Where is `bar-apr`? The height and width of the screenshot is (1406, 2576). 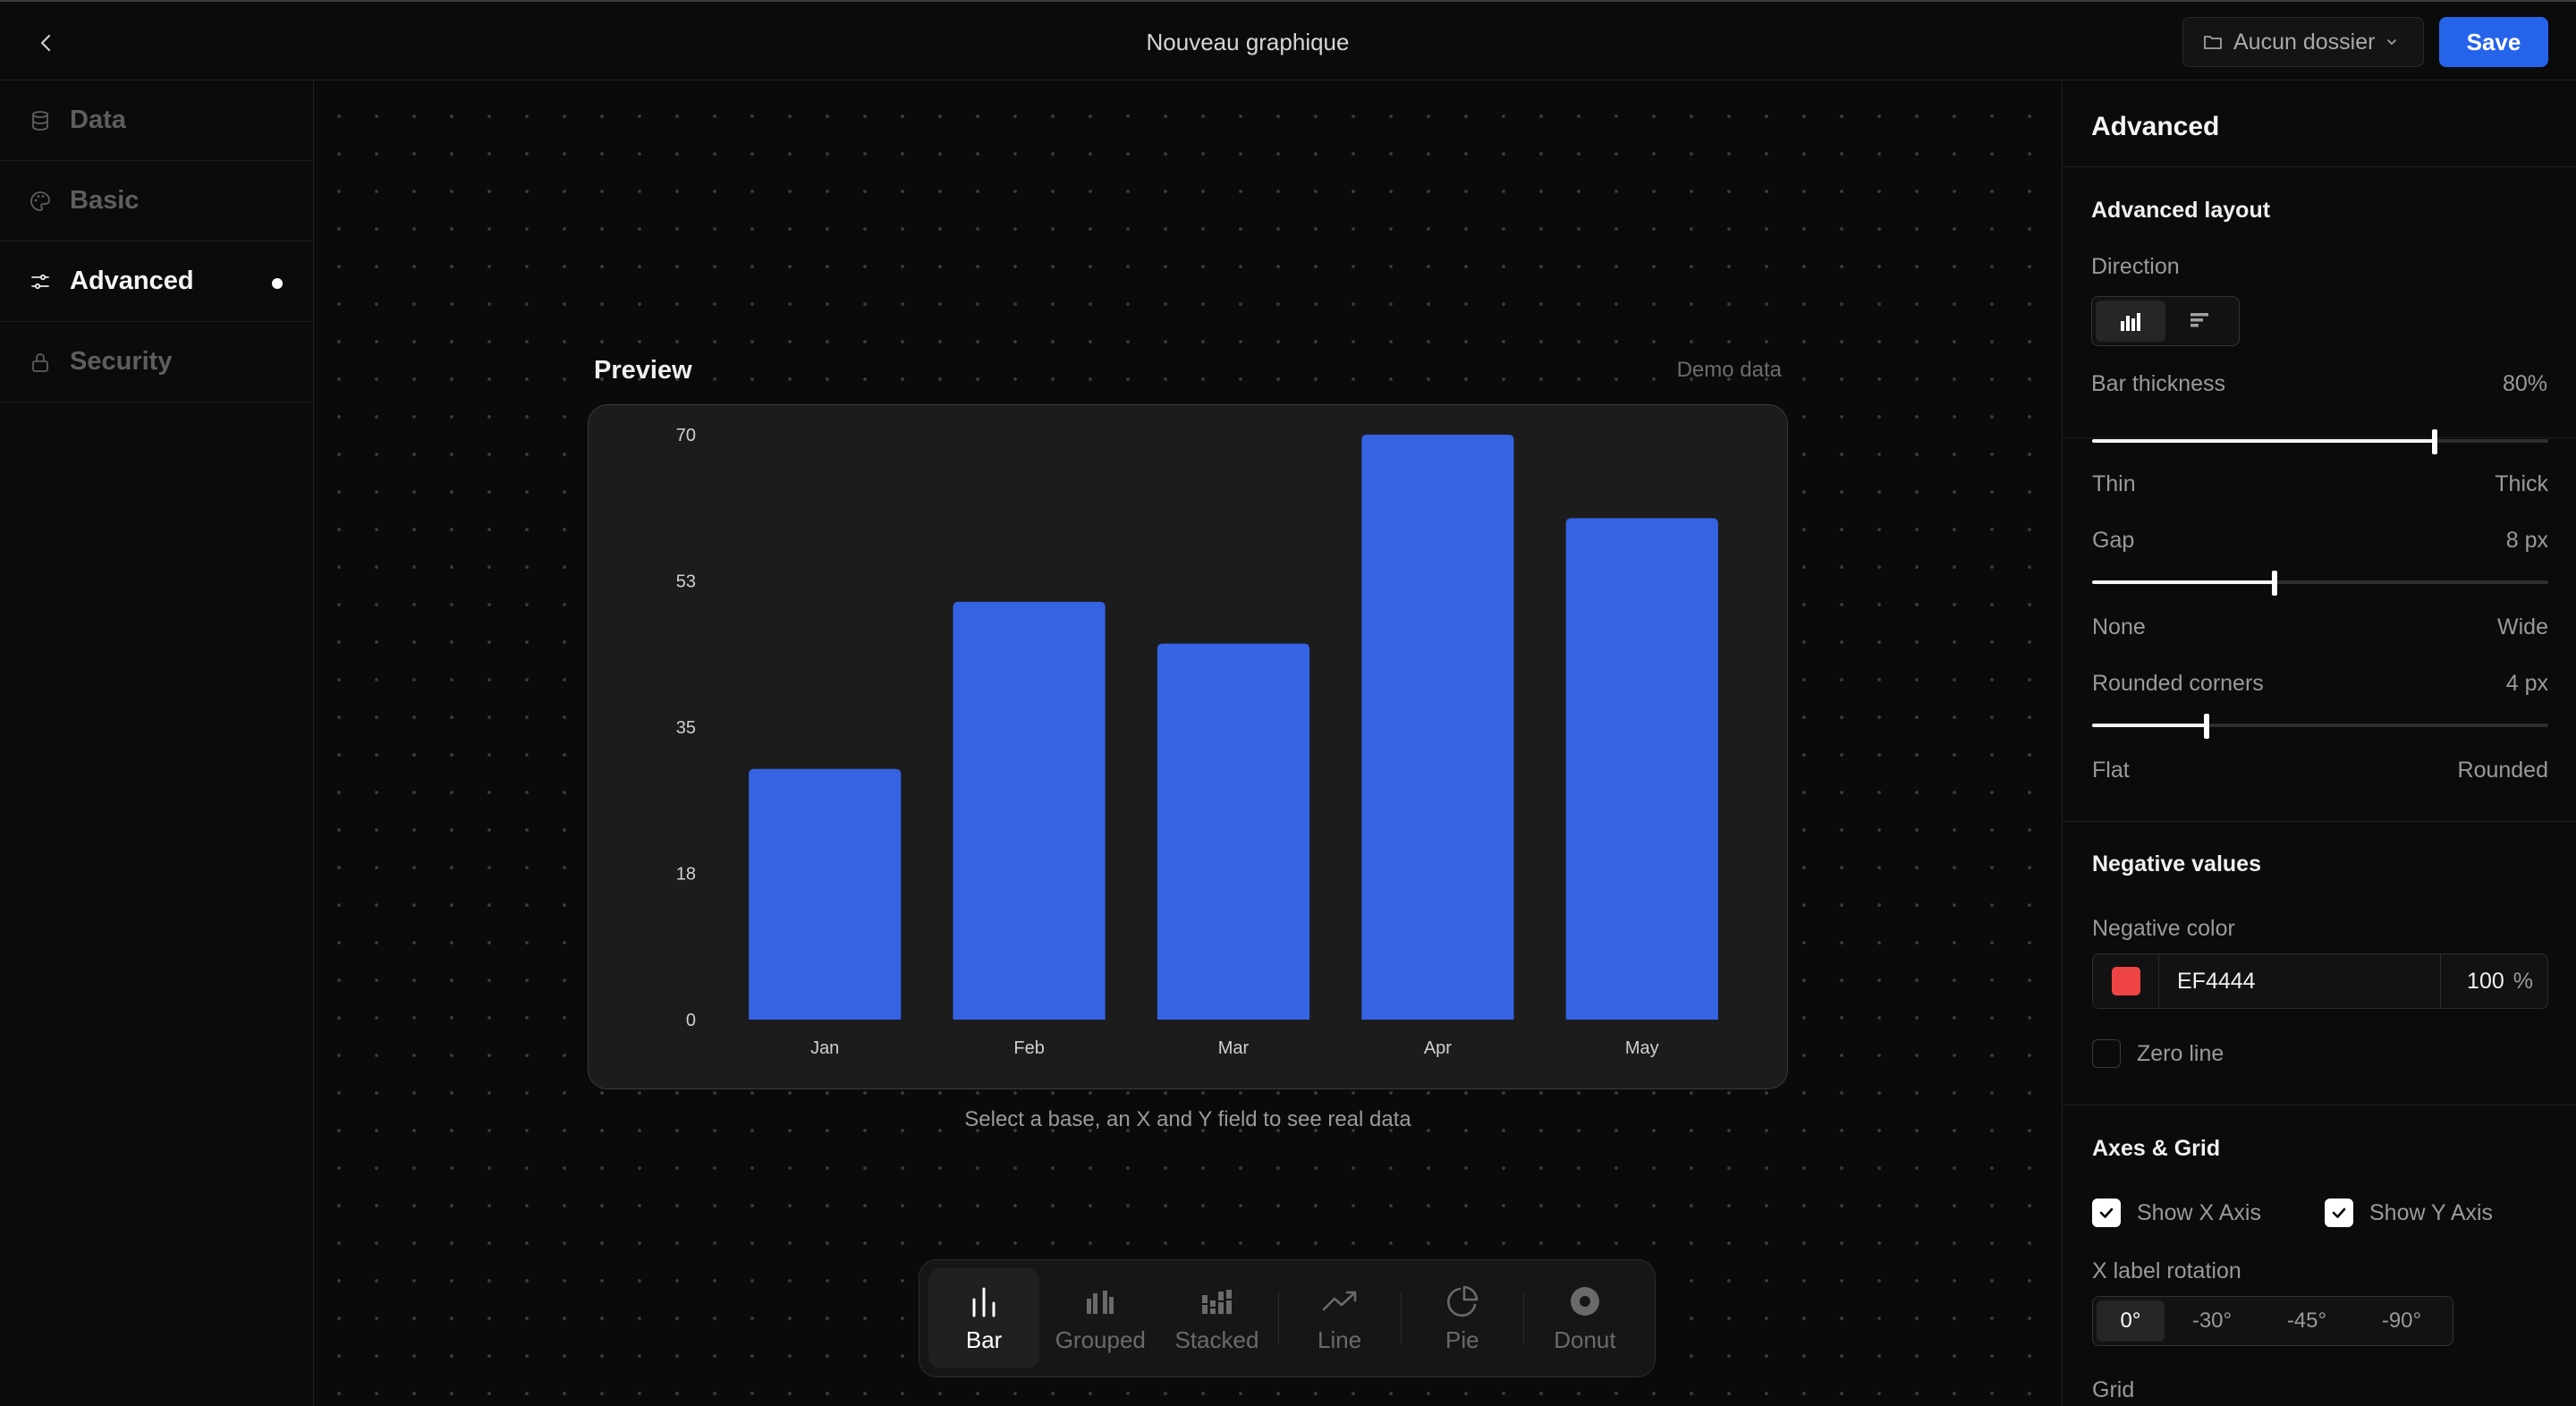
bar-apr is located at coordinates (1437, 728).